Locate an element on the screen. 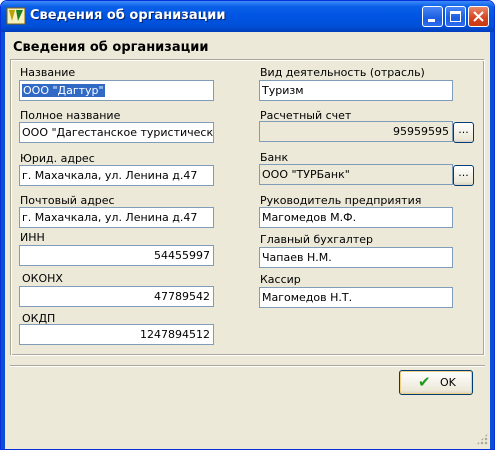 Image resolution: width=495 pixels, height=450 pixels. bank-field: ООО "ТУРБанк" is located at coordinates (356, 174).